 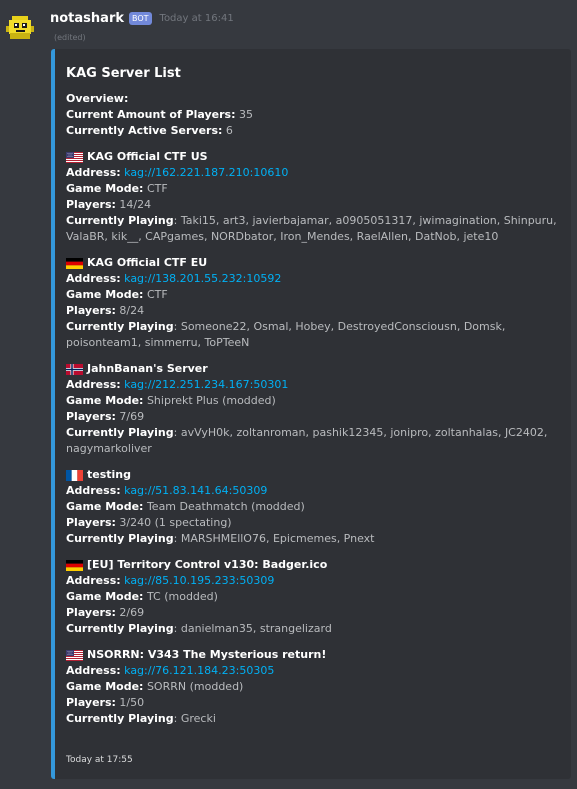 I want to click on server-game-mode: Game Mode: TC (modded), so click(x=314, y=597).